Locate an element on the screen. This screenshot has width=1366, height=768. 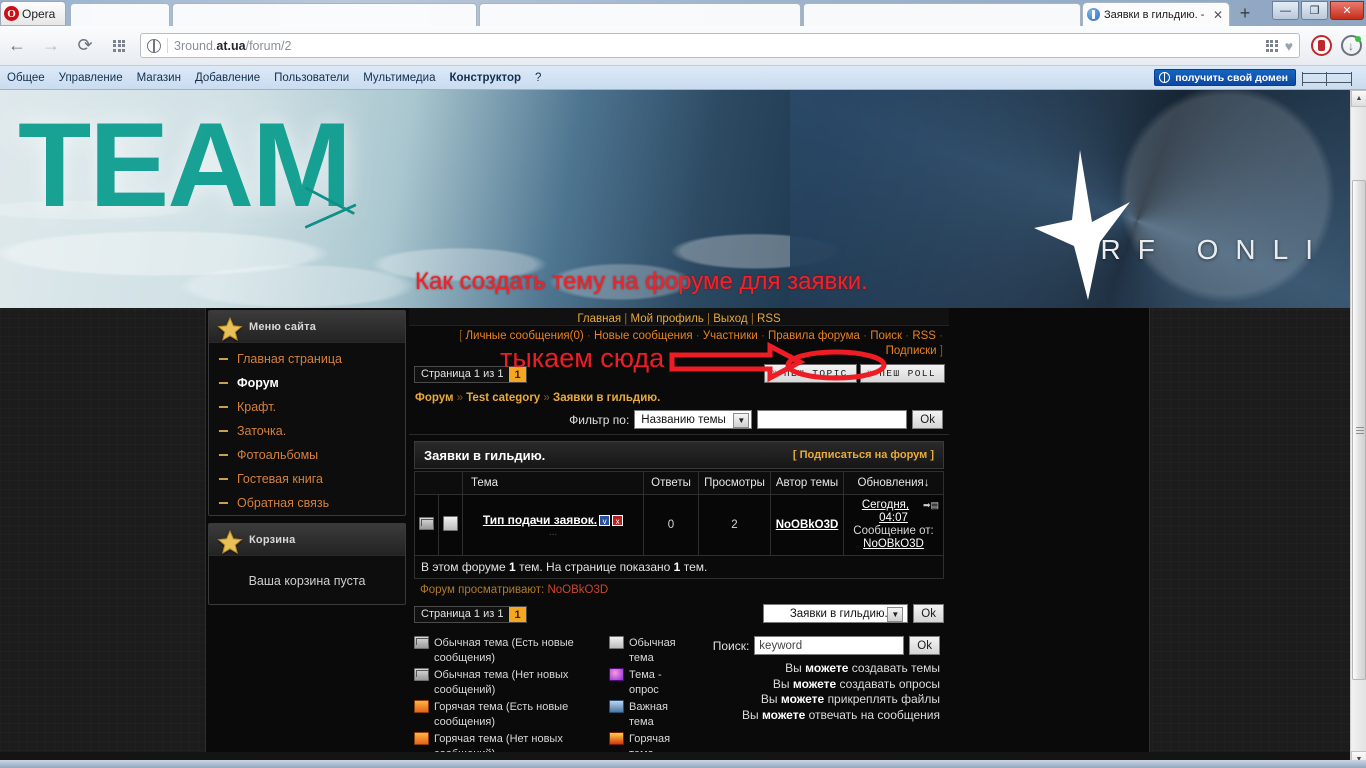
nav-link-new-messages: Новые сообщения is located at coordinates (643, 336).